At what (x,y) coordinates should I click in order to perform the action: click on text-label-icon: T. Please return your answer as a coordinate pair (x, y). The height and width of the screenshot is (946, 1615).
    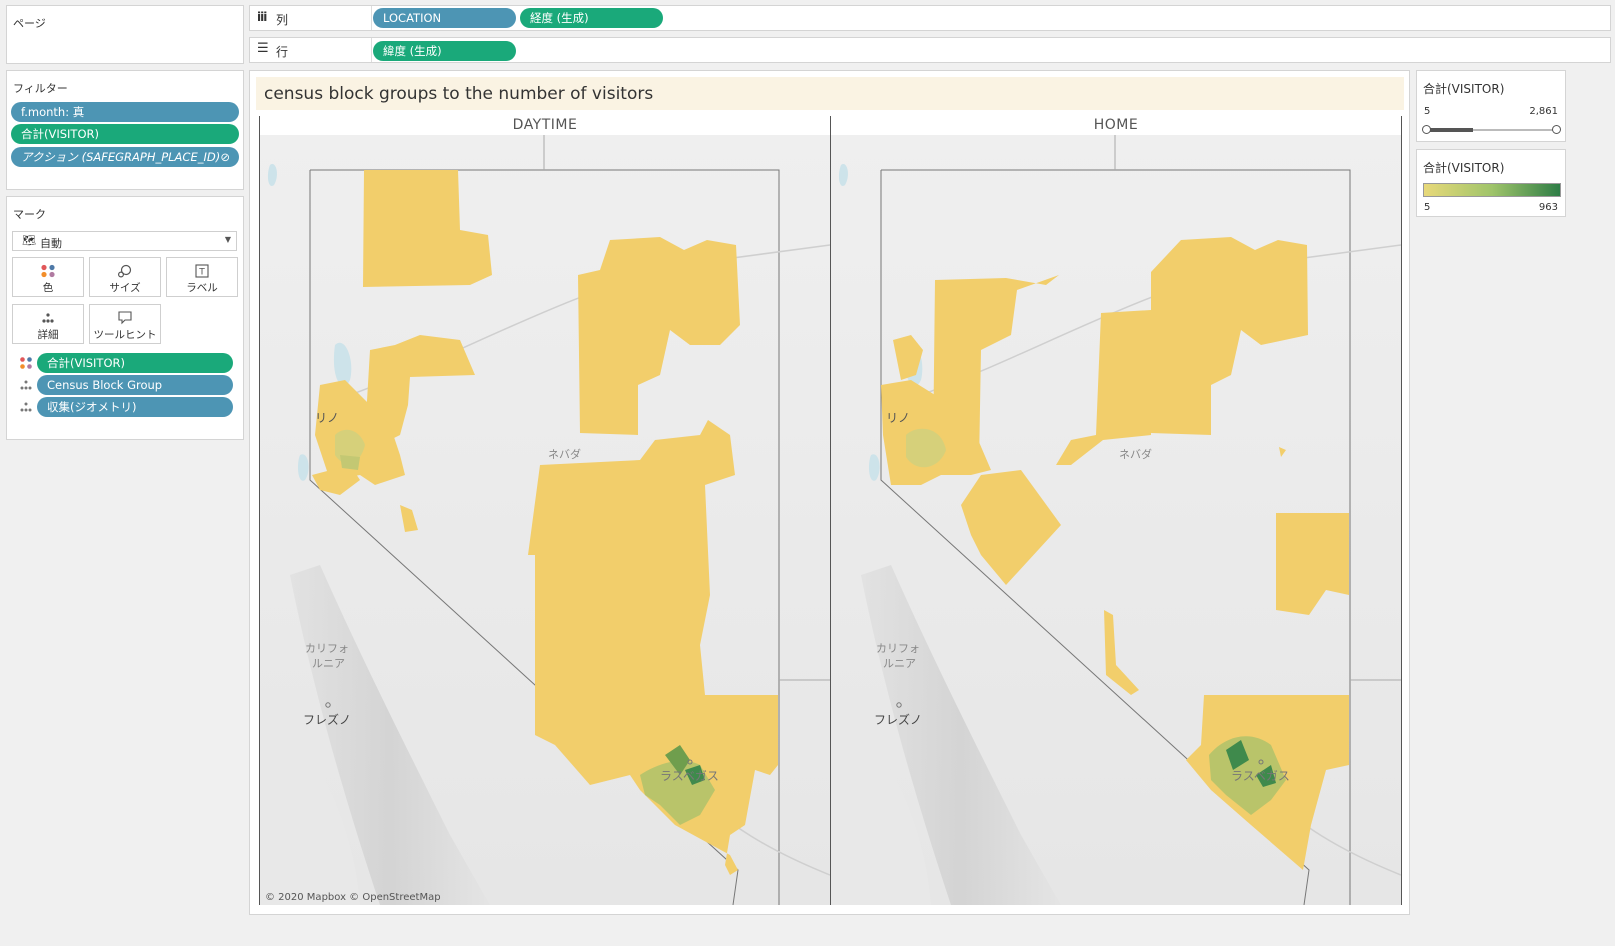
    Looking at the image, I should click on (202, 271).